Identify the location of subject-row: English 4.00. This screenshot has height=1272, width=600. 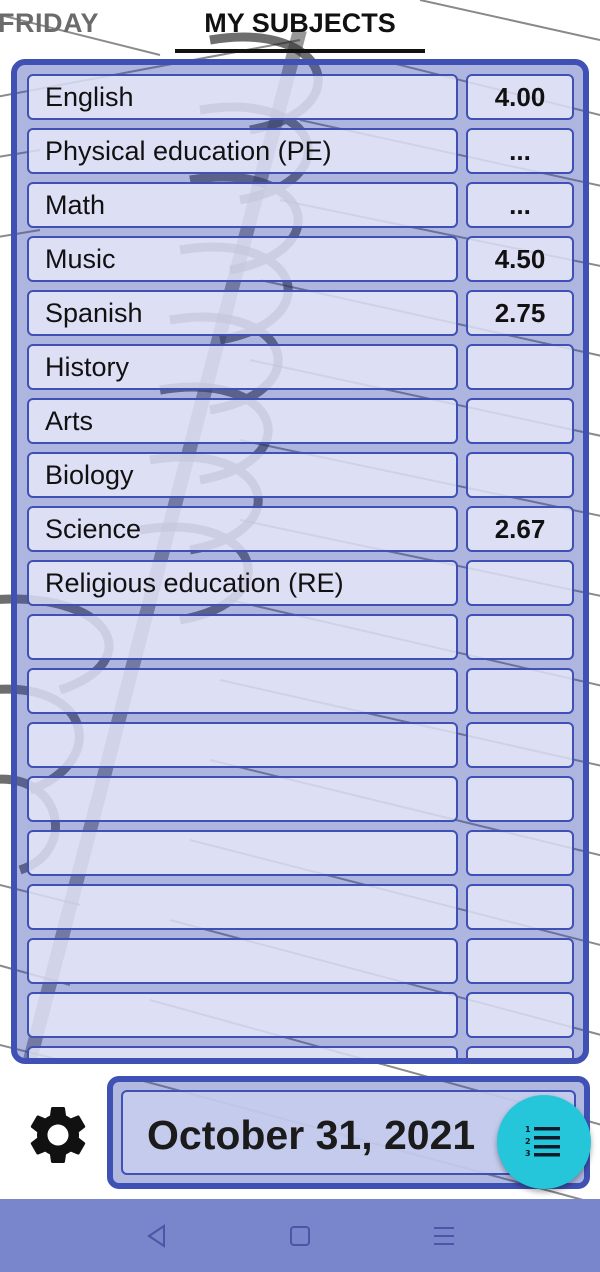
(301, 97).